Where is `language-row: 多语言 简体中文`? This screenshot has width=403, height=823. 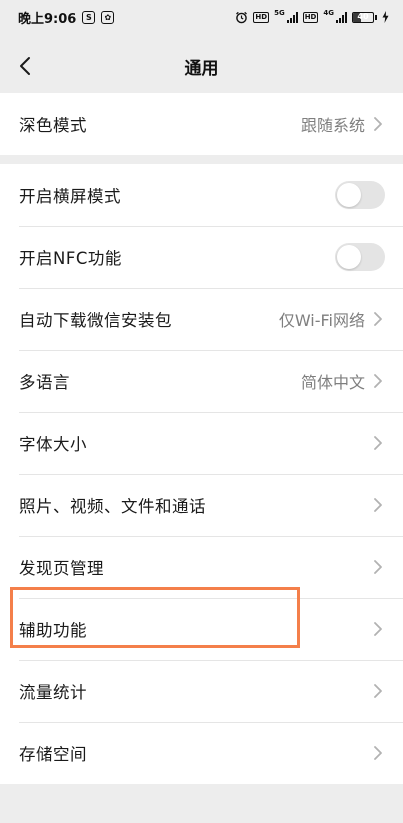
language-row: 多语言 简体中文 is located at coordinates (201, 381).